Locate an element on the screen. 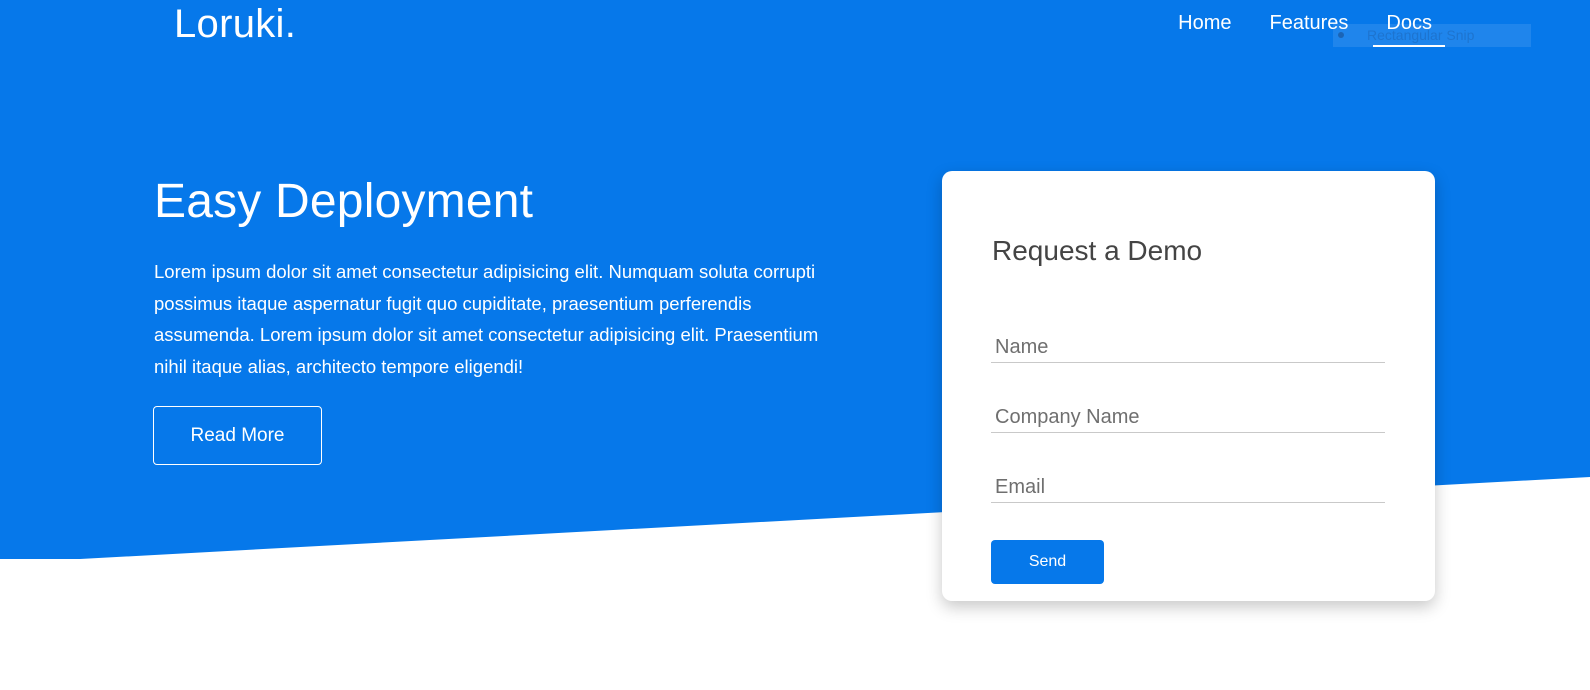 The image size is (1590, 690). brand-logo: Loruki. is located at coordinates (235, 24).